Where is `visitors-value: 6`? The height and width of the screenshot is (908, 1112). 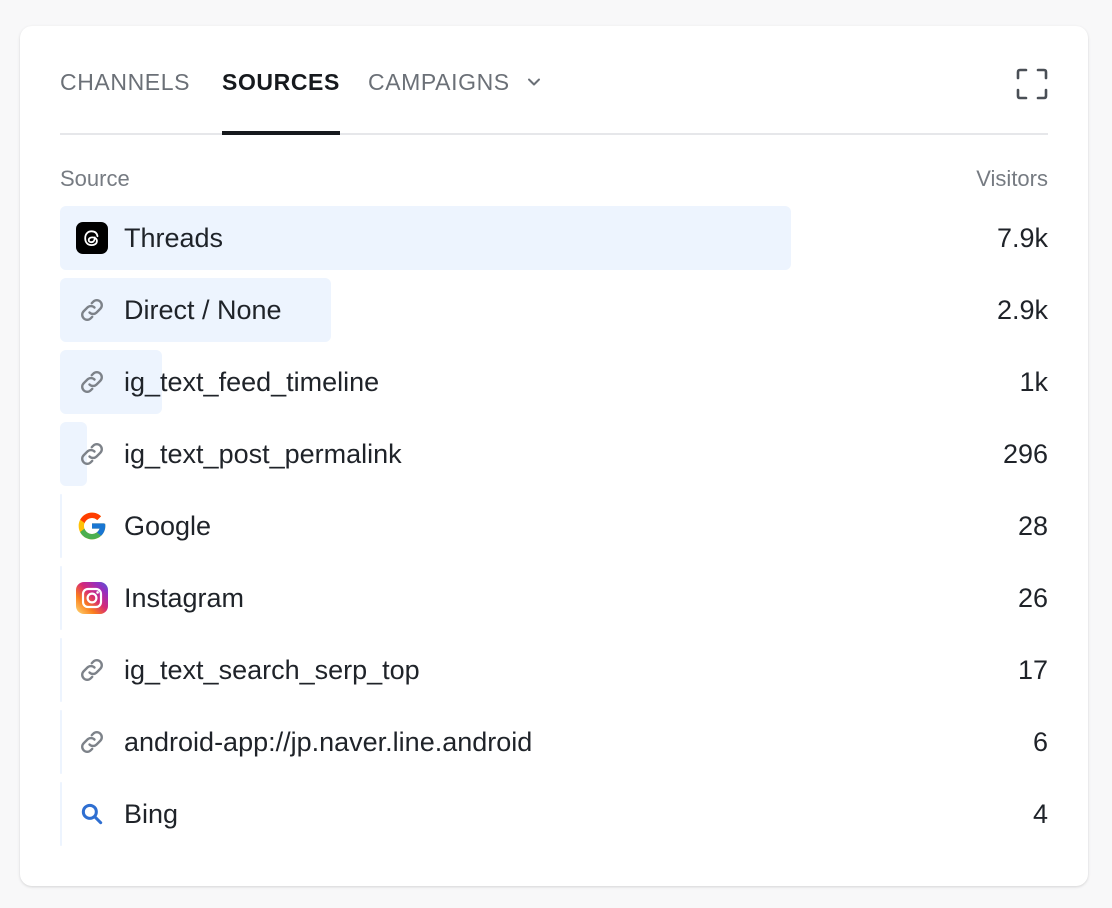
visitors-value: 6 is located at coordinates (1040, 742).